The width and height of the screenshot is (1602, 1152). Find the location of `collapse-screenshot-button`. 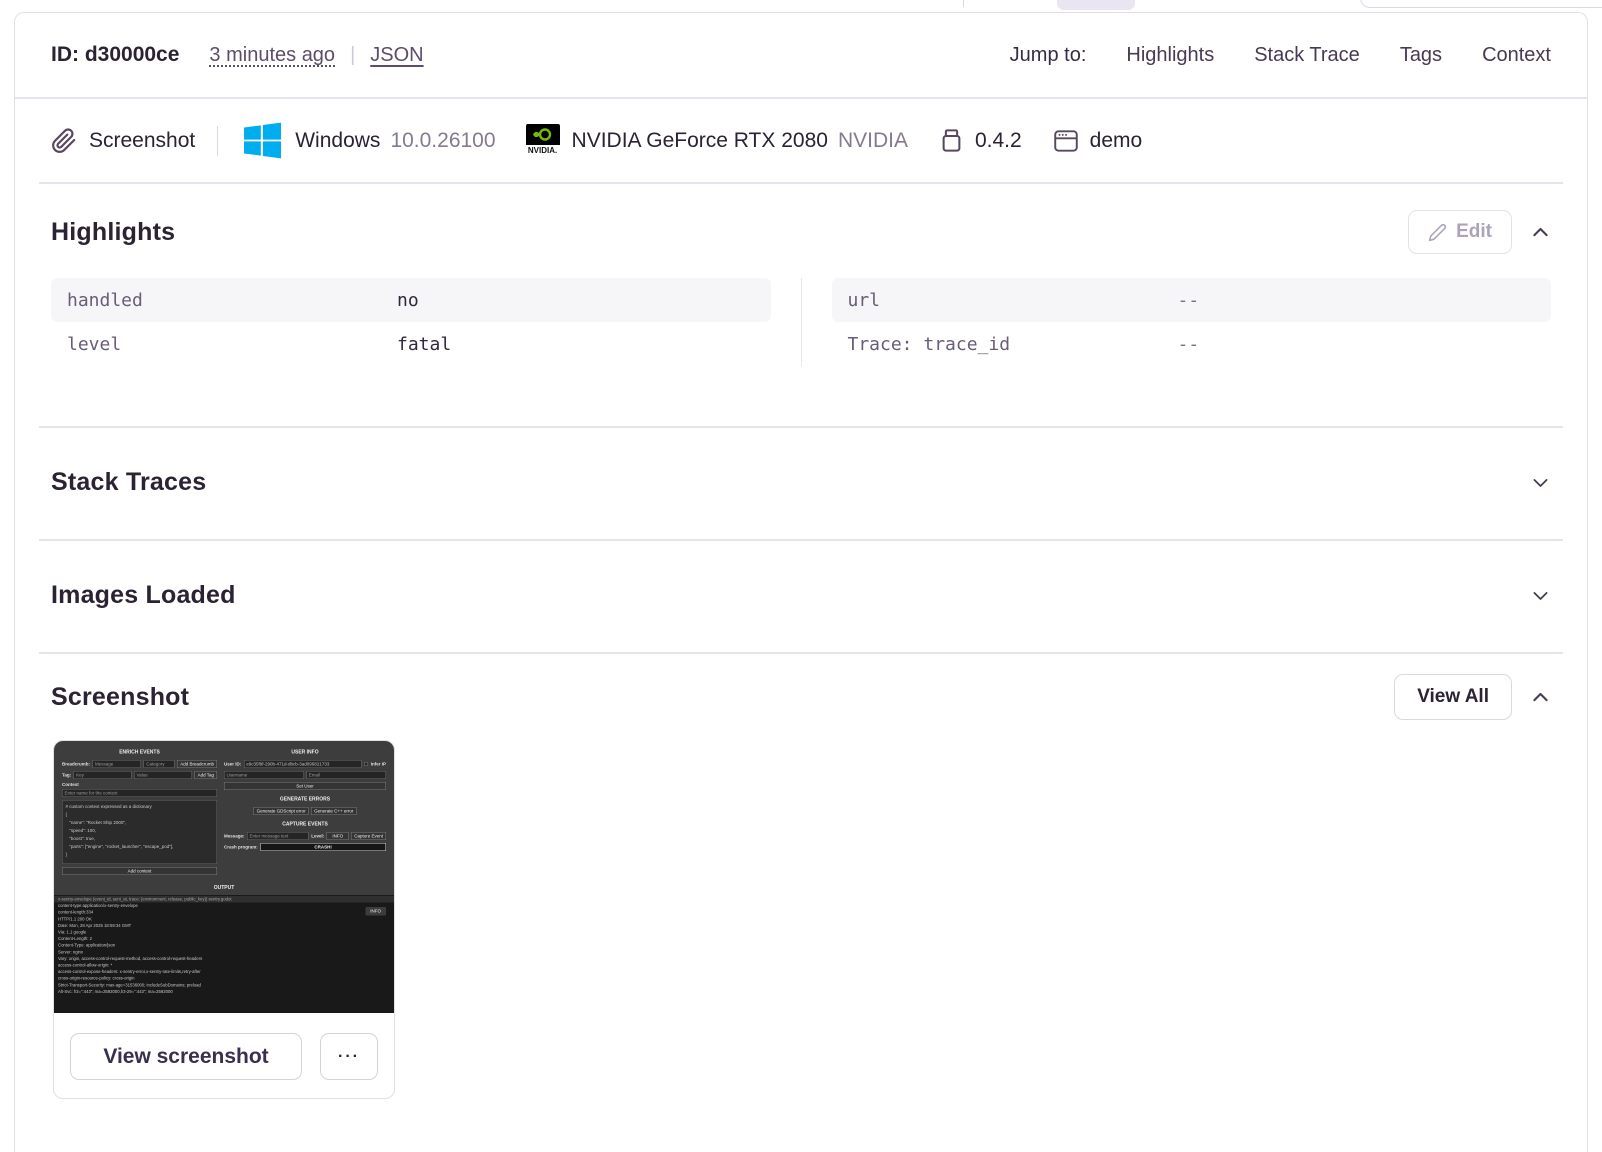

collapse-screenshot-button is located at coordinates (1540, 697).